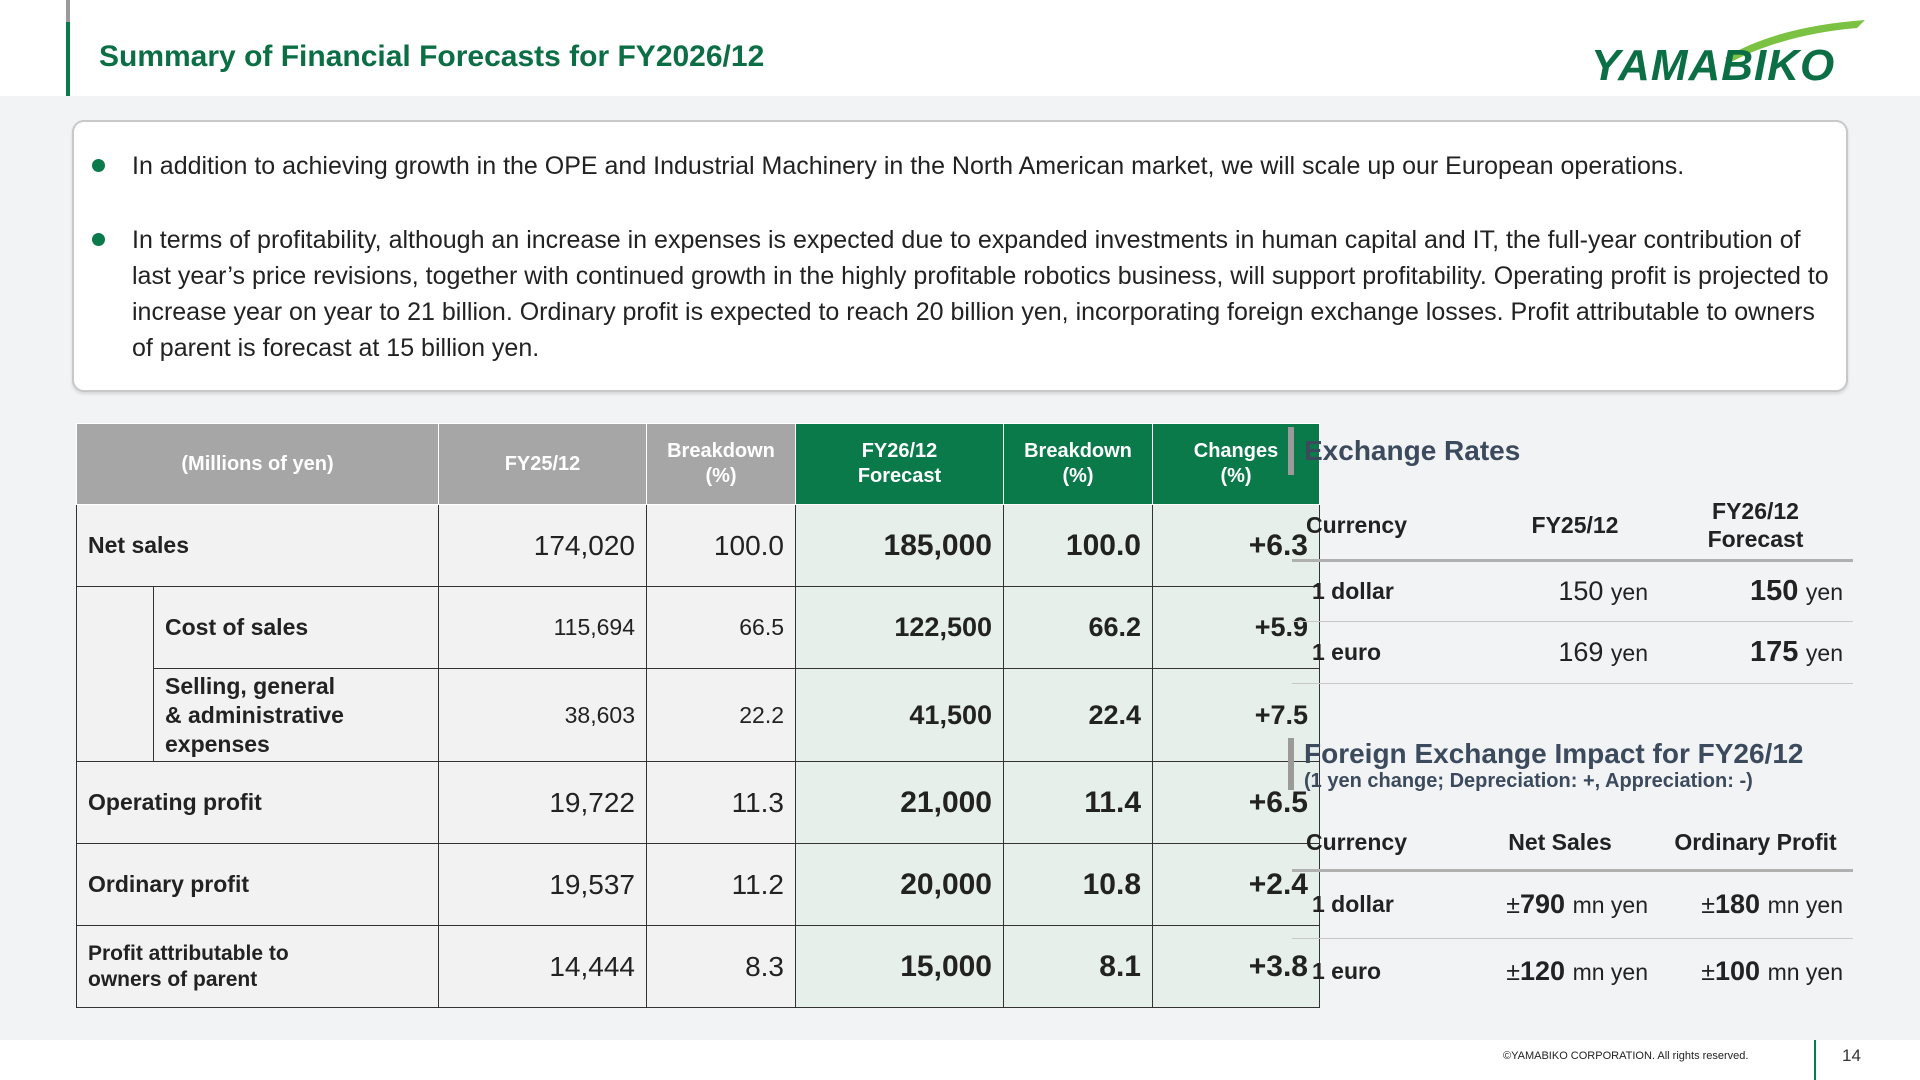 The width and height of the screenshot is (1920, 1080). What do you see at coordinates (1755, 904) in the screenshot?
I see `cell-ordinary-profit: ±180 mn yen` at bounding box center [1755, 904].